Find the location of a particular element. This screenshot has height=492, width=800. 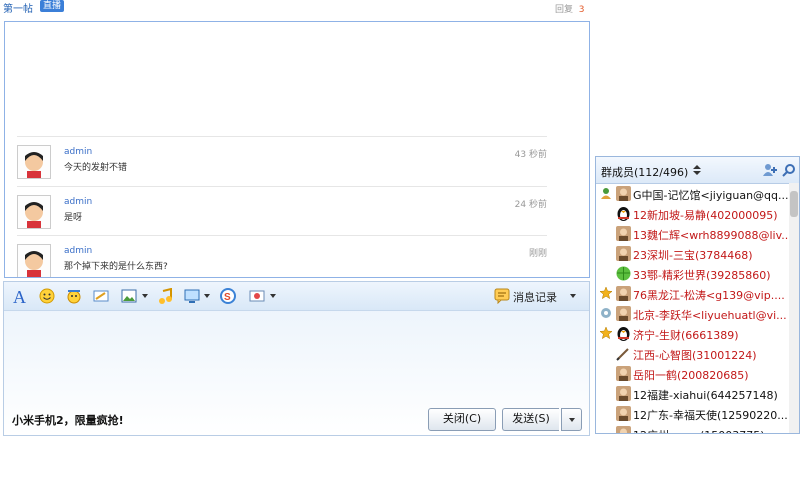

message-text: 那个掉下来的是什么东西? is located at coordinates (116, 267).